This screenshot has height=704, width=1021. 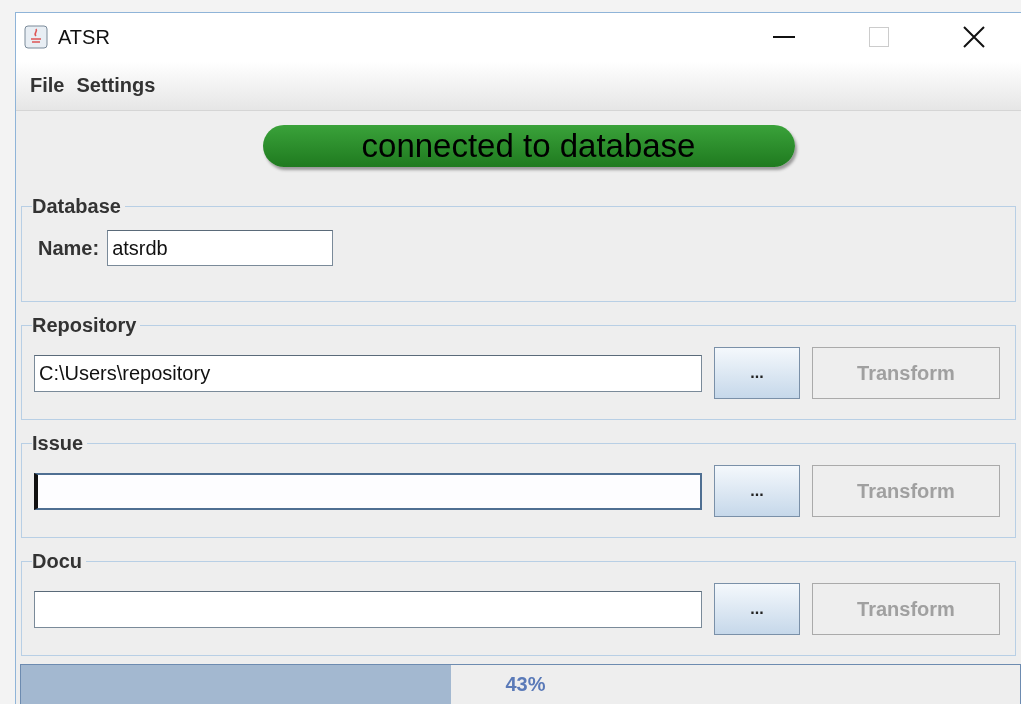 I want to click on connection-status: connected to database, so click(x=528, y=146).